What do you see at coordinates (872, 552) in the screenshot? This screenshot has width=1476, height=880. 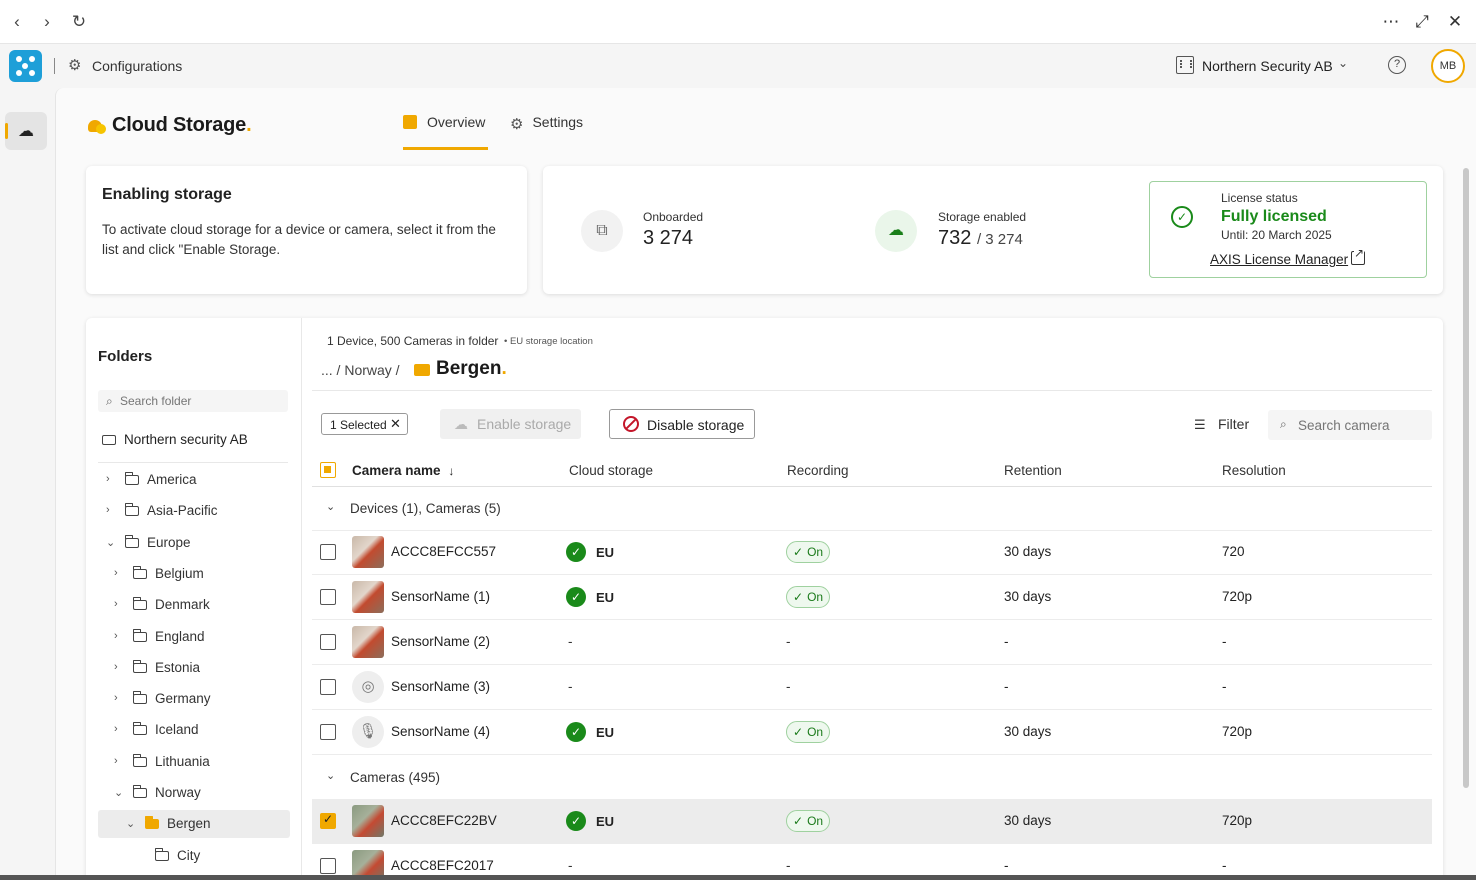 I see `table-row: ACCC8EFCC557 ✓ EU ✓ On 30 days 720` at bounding box center [872, 552].